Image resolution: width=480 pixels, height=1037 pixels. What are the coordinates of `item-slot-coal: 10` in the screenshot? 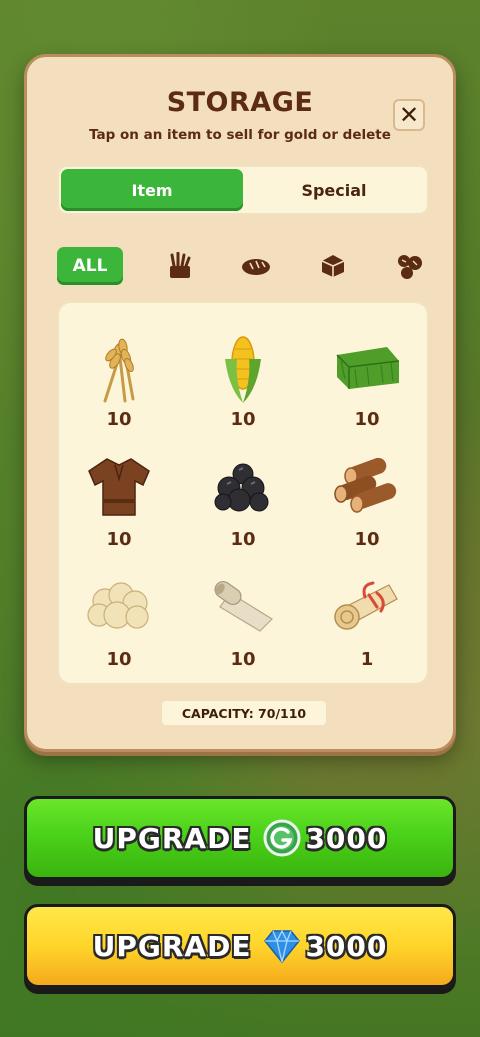 It's located at (243, 491).